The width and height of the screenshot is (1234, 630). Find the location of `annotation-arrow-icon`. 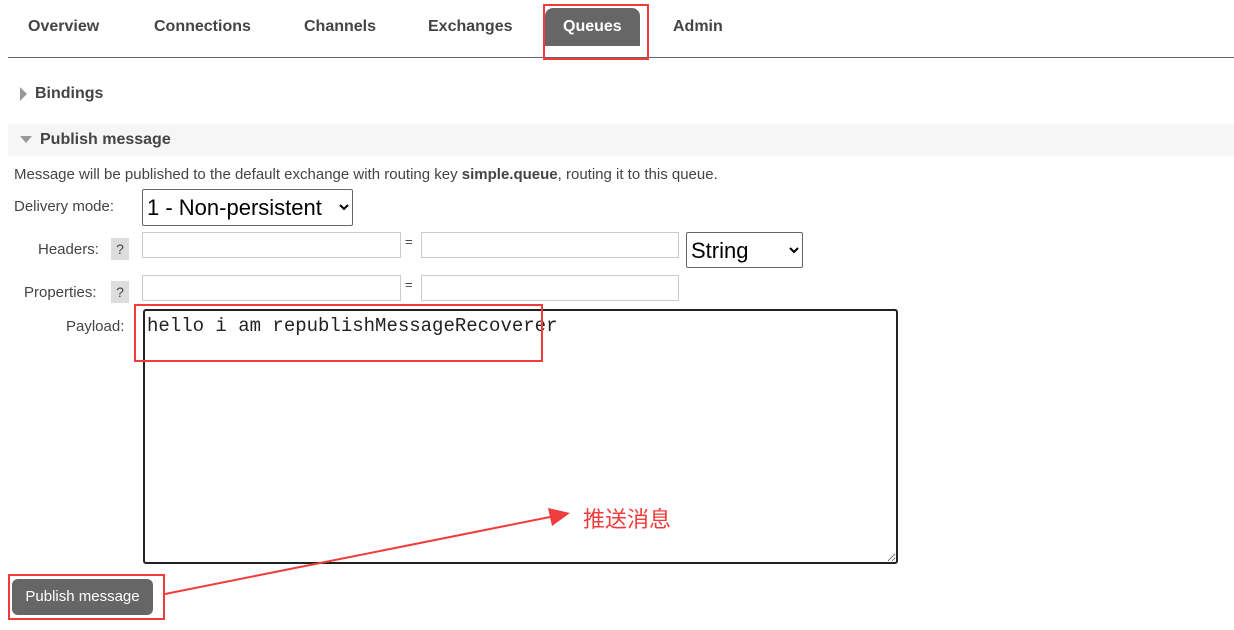

annotation-arrow-icon is located at coordinates (367, 551).